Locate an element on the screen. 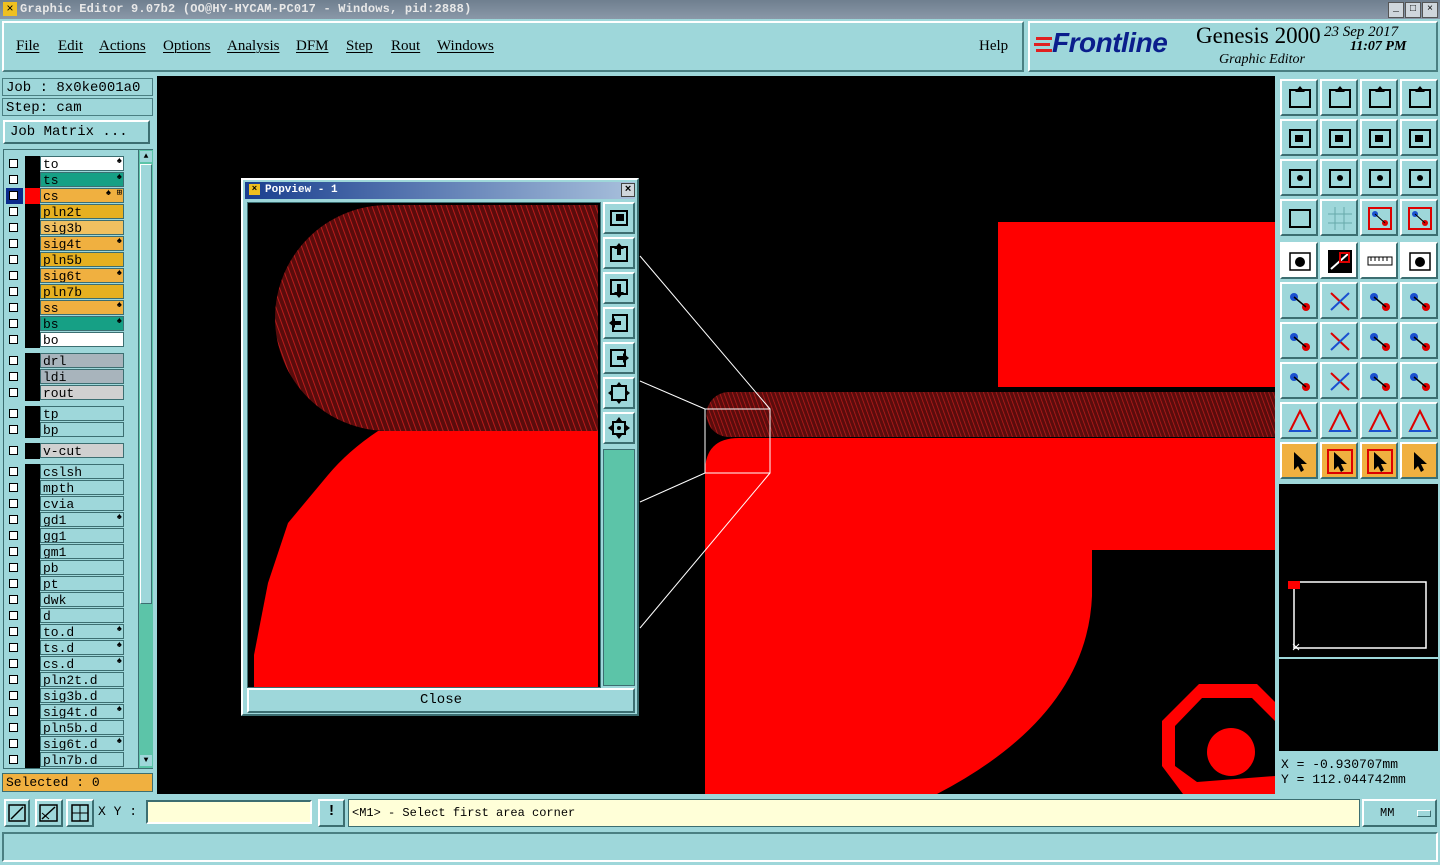 This screenshot has width=1440, height=865. layer-row-ts-d: ts.d ♠ is located at coordinates (65, 648).